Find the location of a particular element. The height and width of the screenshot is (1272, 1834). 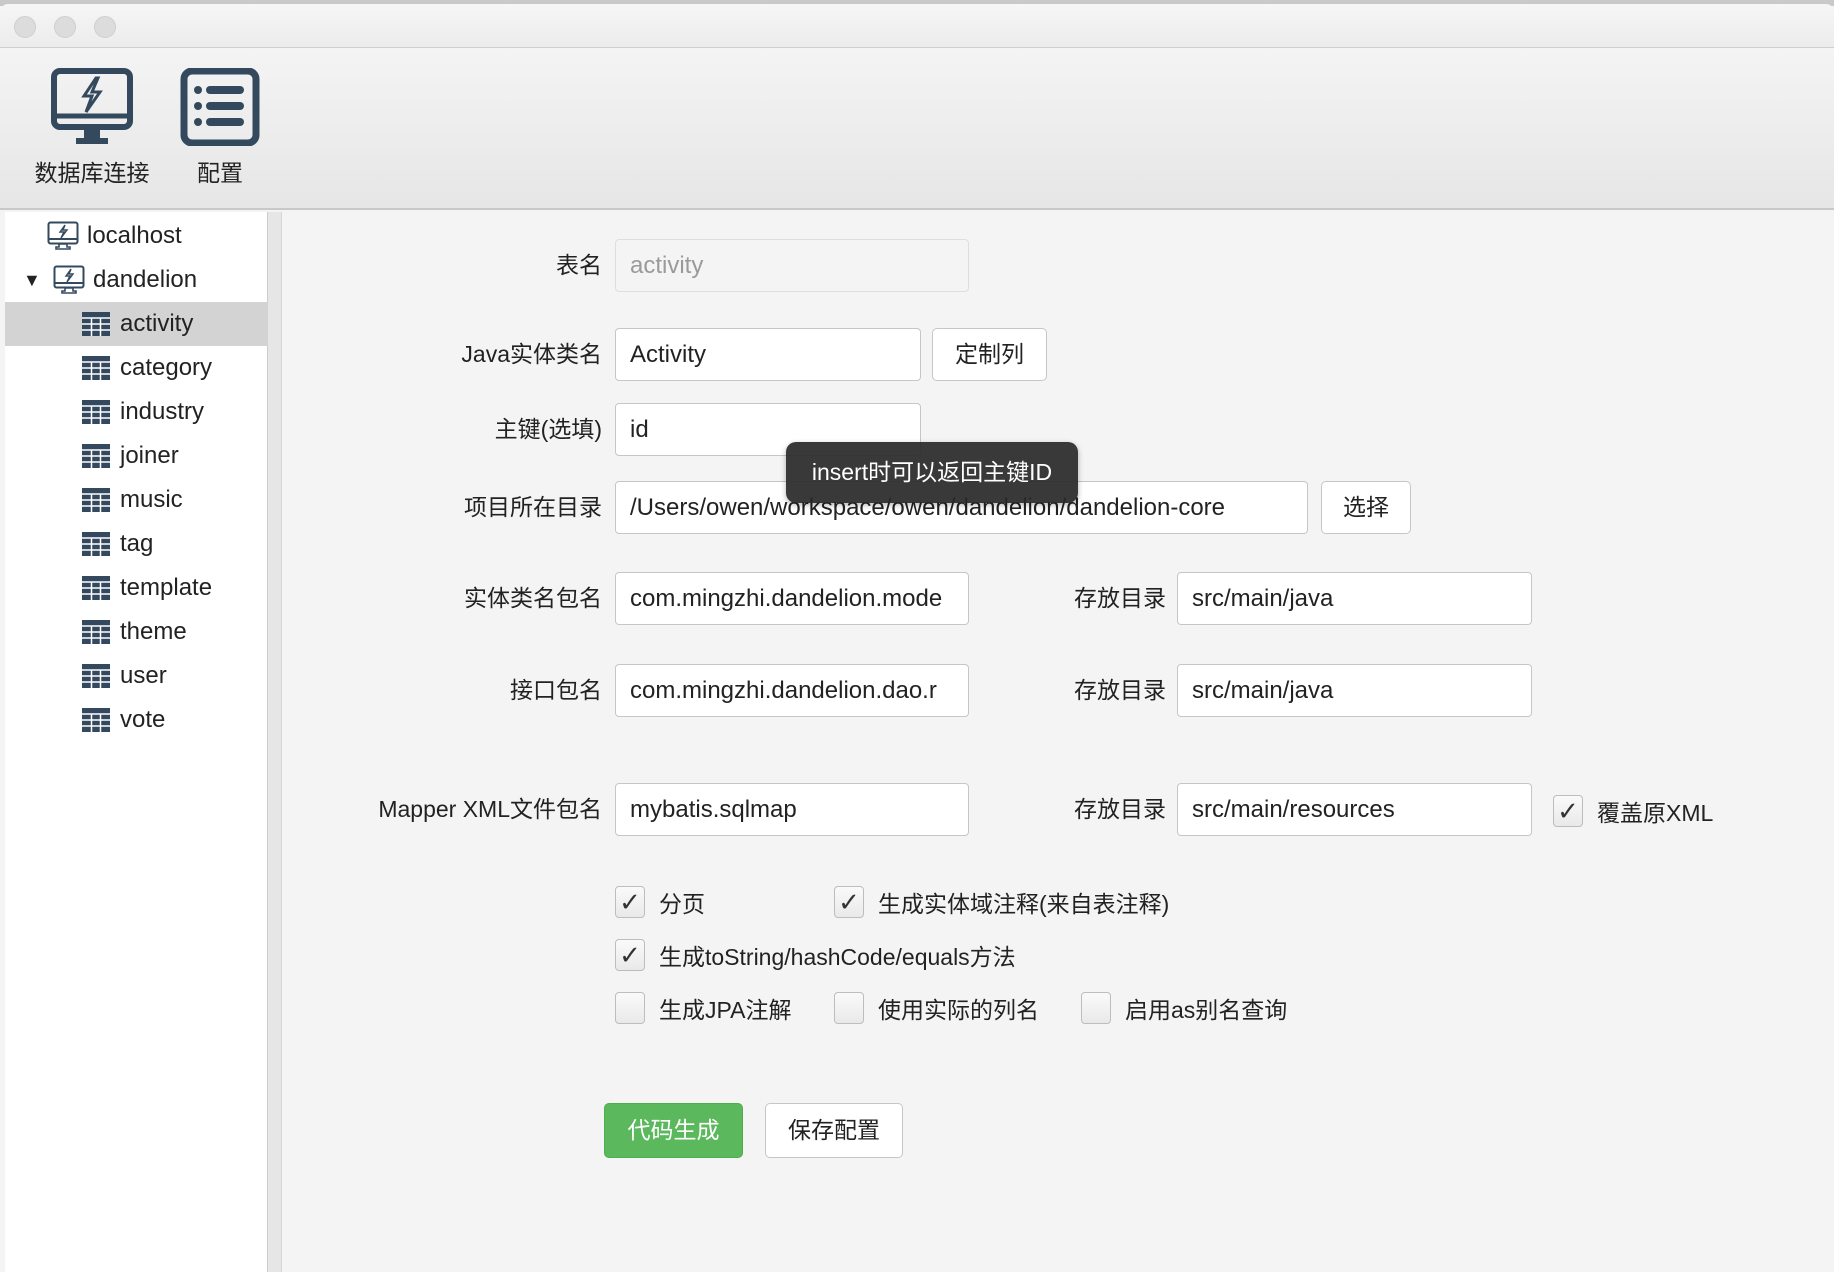

table-name-label: 表名 is located at coordinates (579, 265).